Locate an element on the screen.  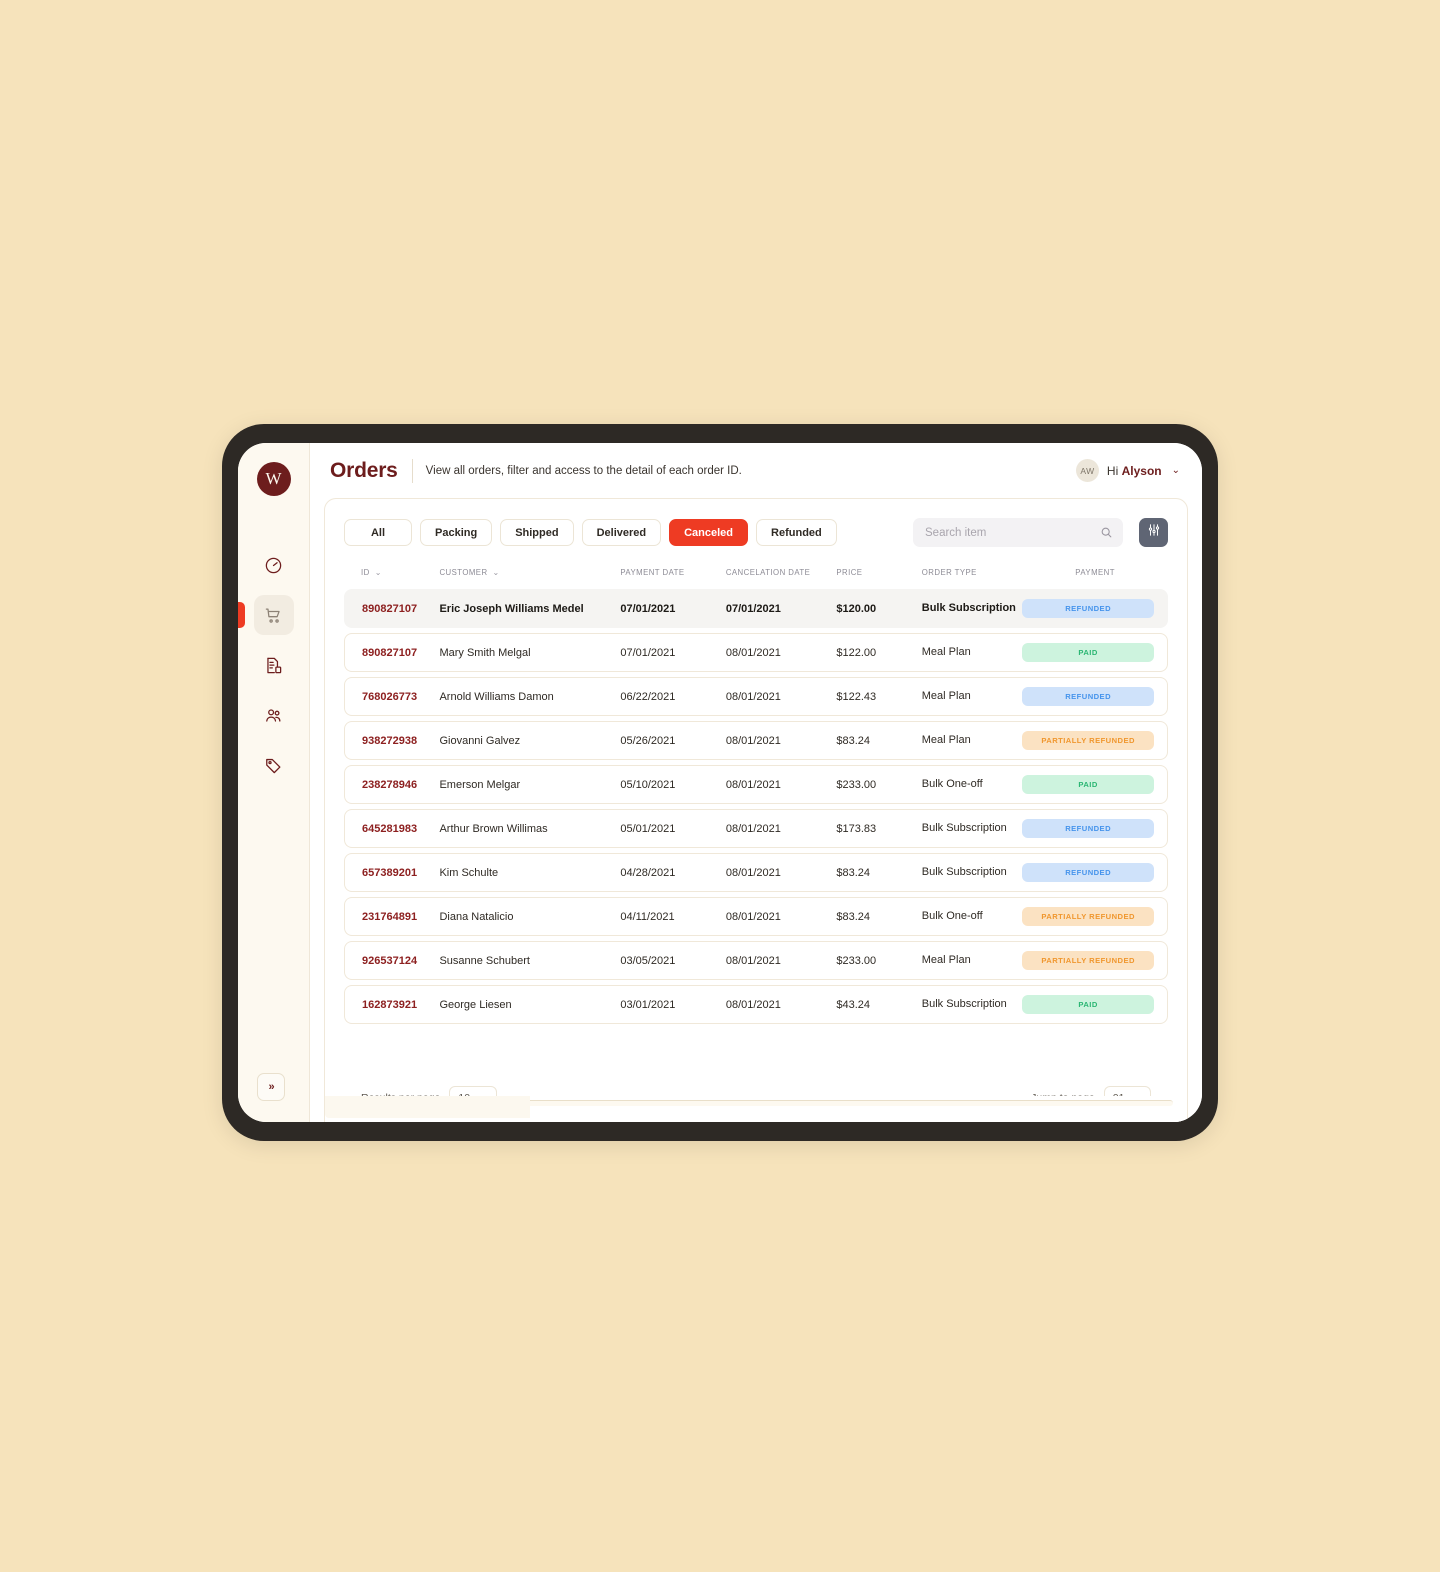
cell-payment-date: 07/01/2021 is located at coordinates (673, 652).